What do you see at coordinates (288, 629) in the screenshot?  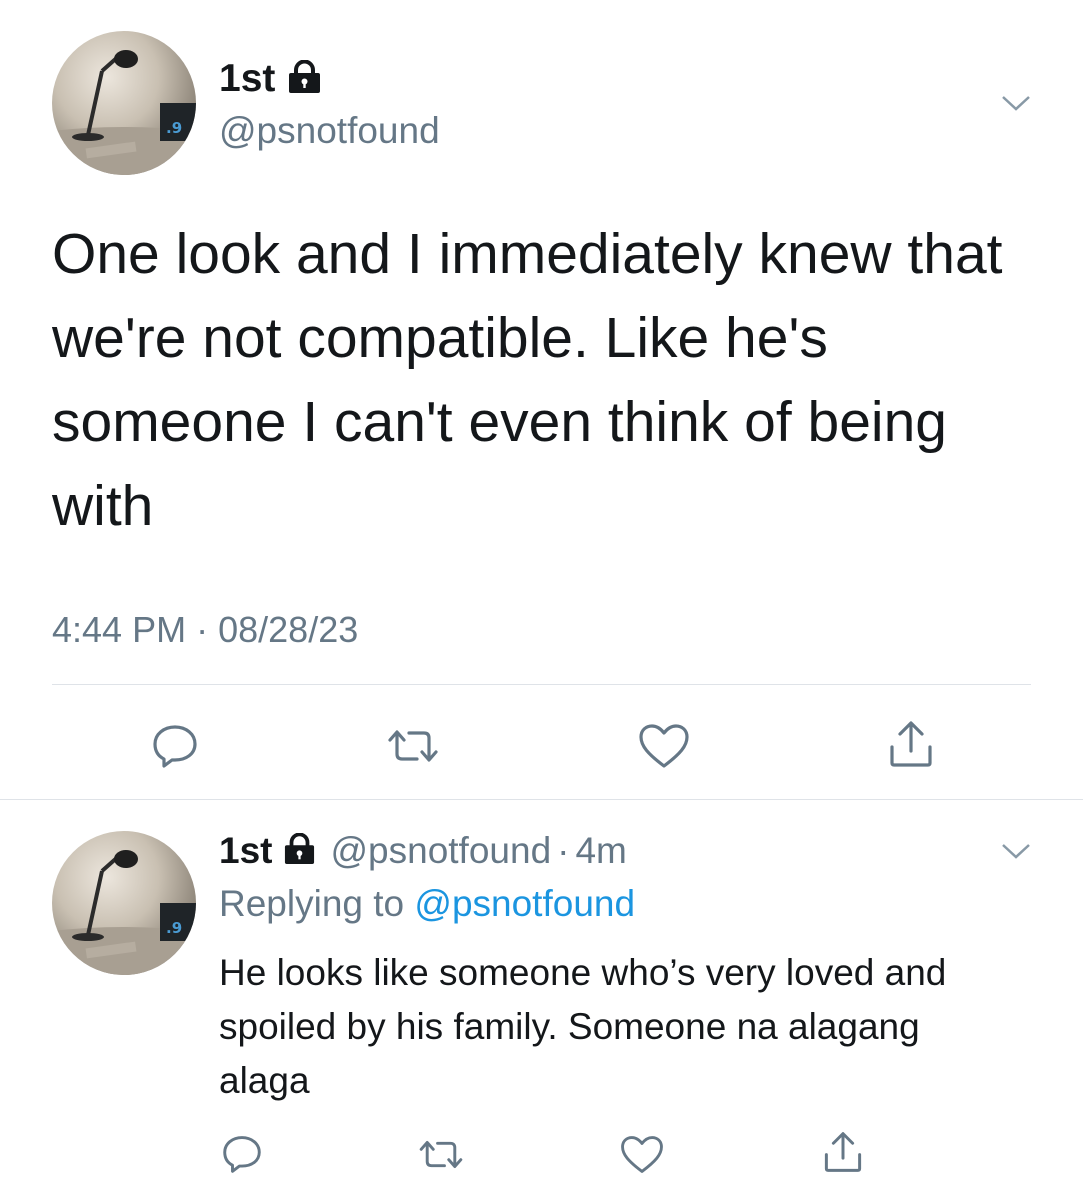 I see `tweet-date: 08/28/23` at bounding box center [288, 629].